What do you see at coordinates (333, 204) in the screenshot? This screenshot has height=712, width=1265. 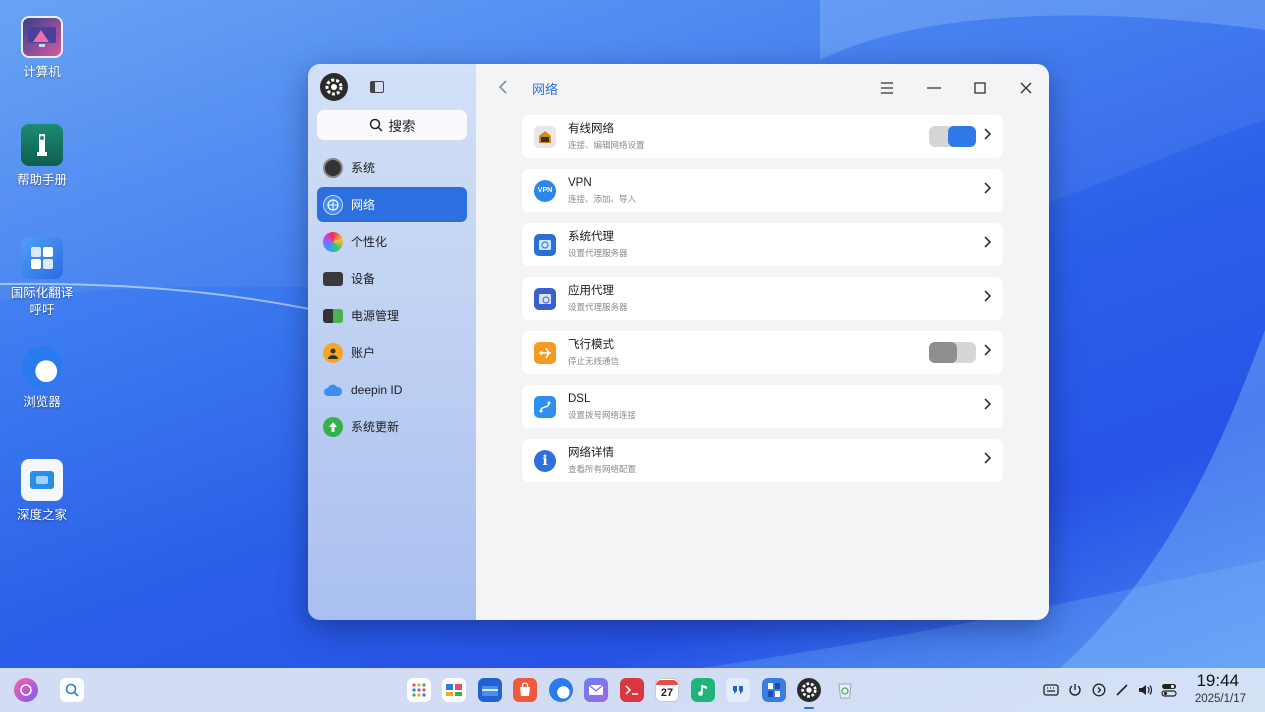 I see `network-icon` at bounding box center [333, 204].